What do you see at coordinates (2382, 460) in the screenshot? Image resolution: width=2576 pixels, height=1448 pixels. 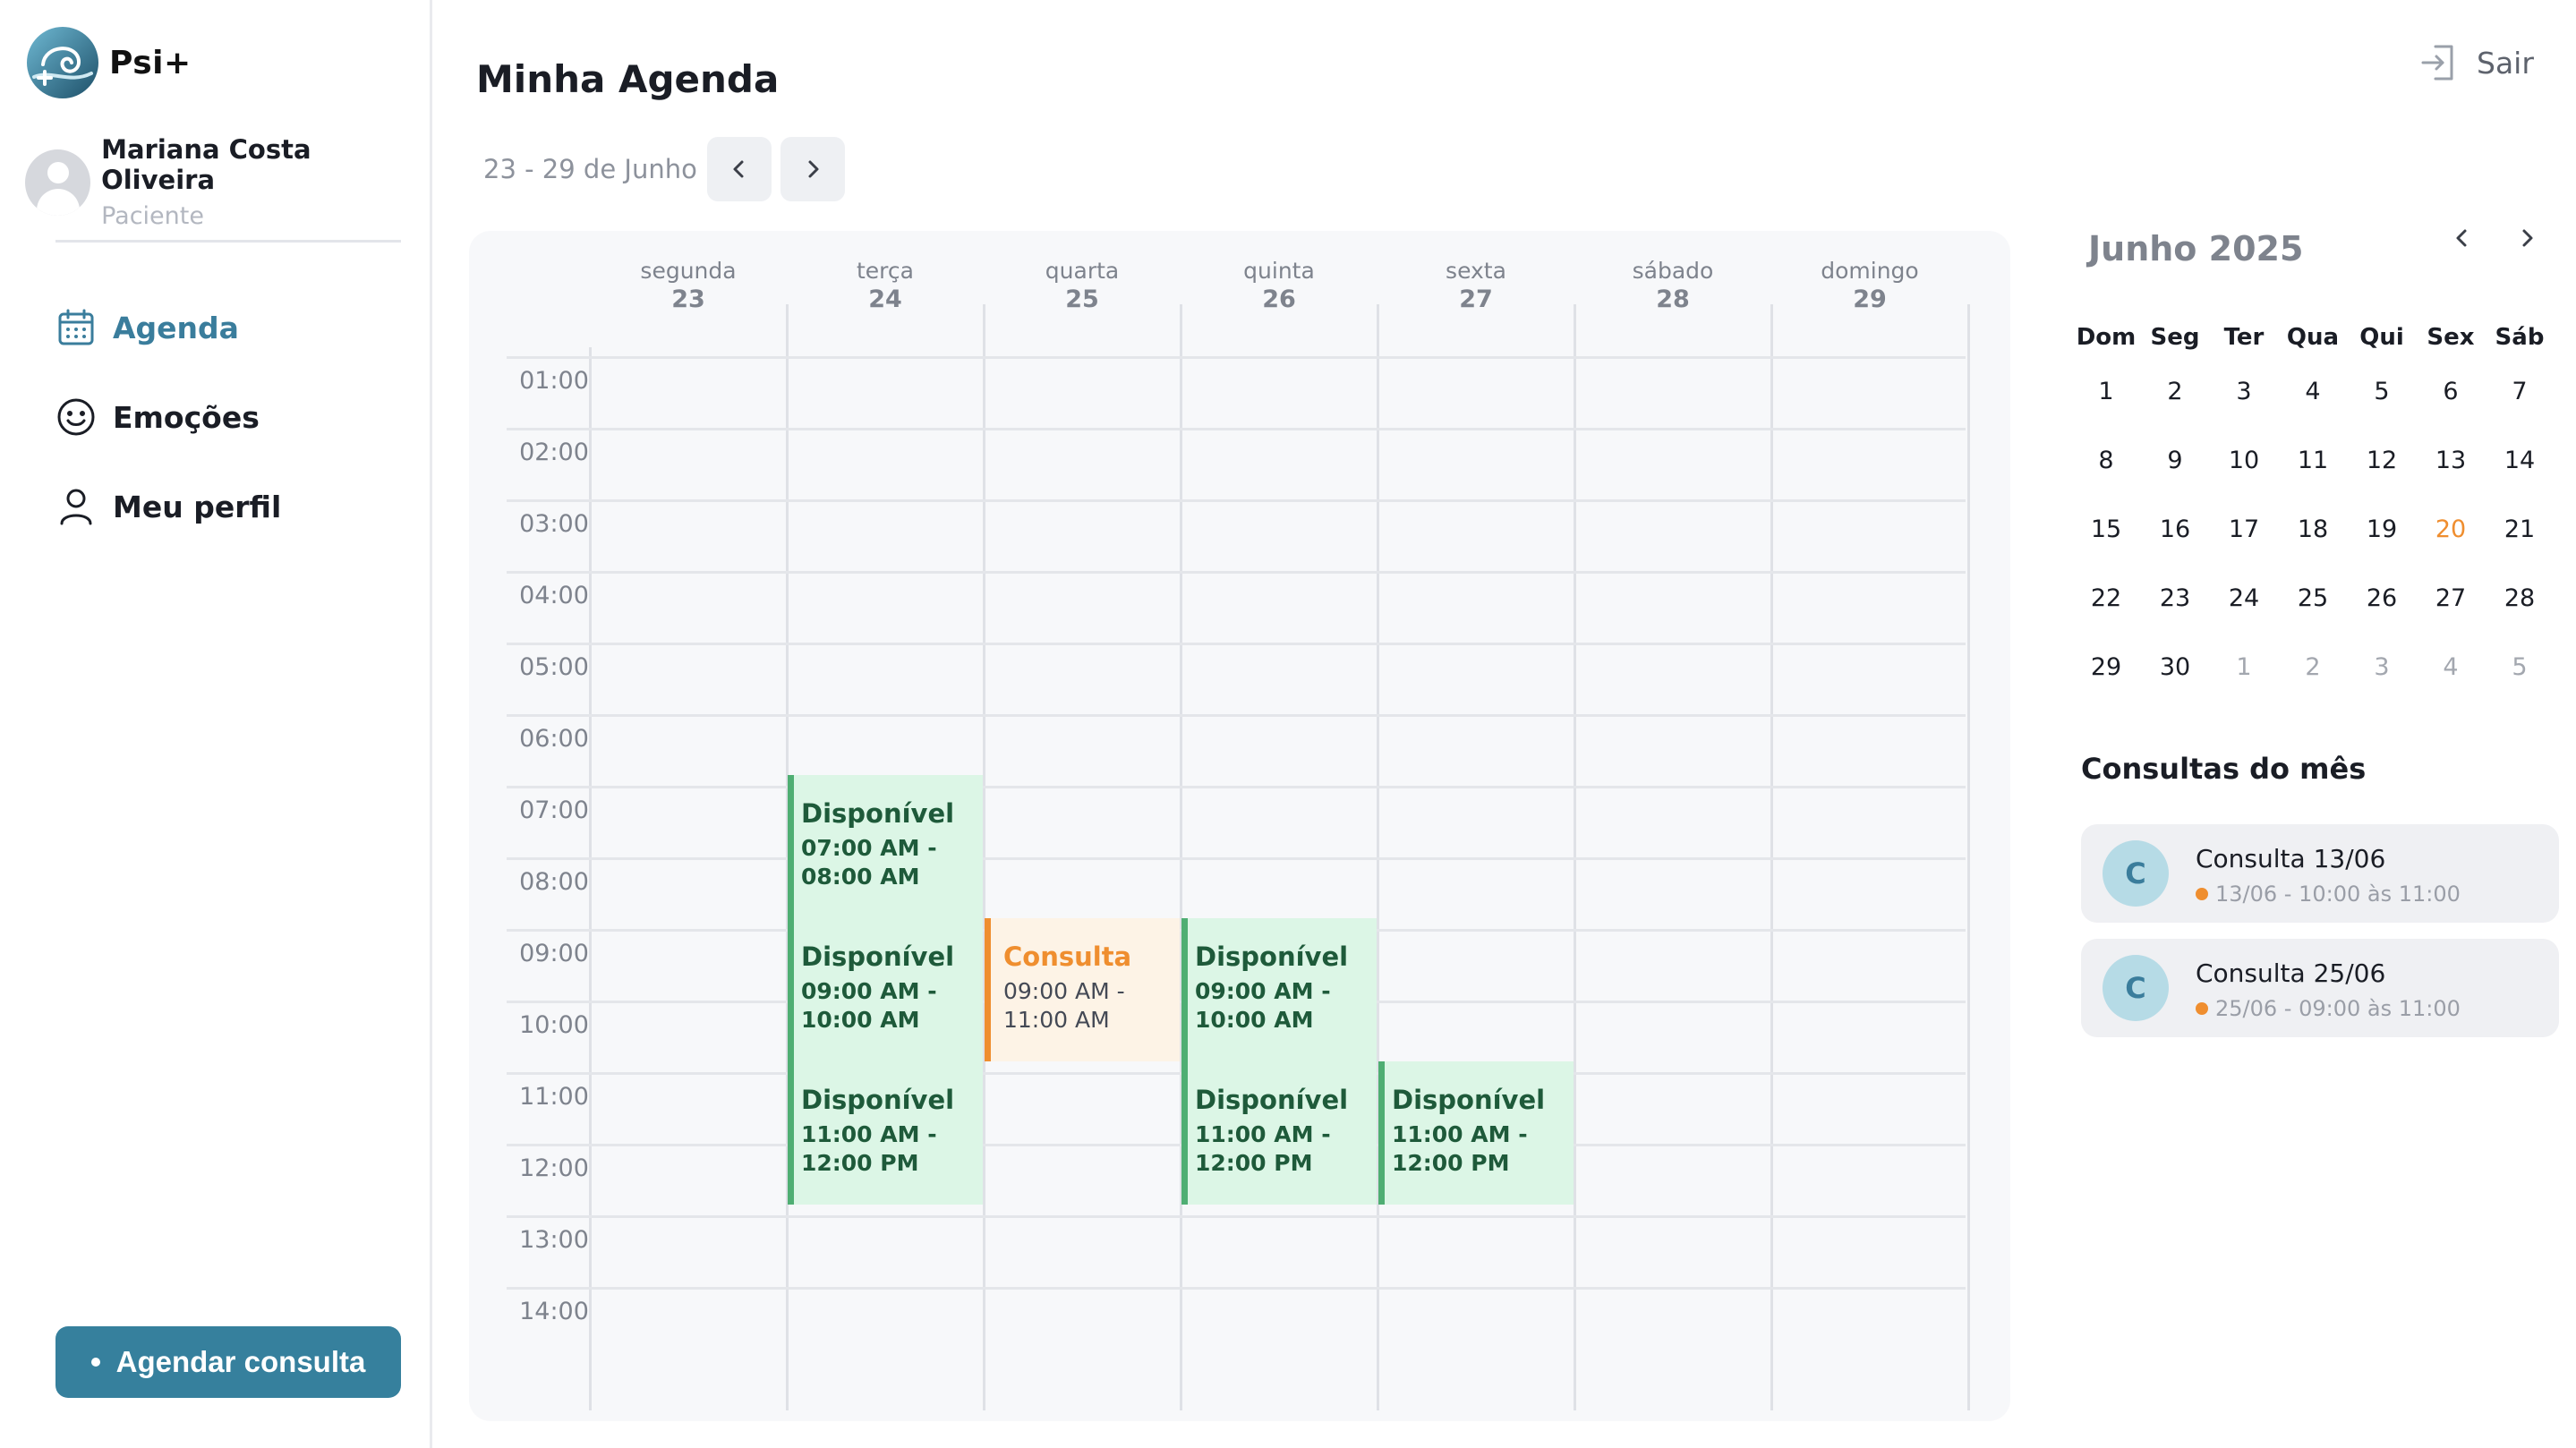 I see `calendar-day: 12` at bounding box center [2382, 460].